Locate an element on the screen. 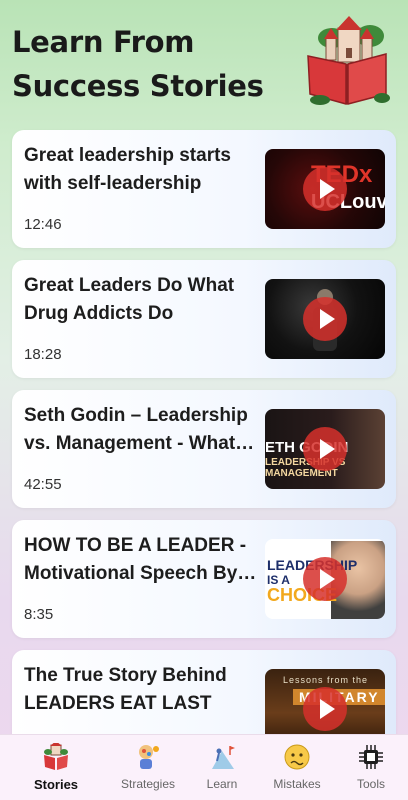 This screenshot has width=408, height=800. header: Learn From Success Stories is located at coordinates (204, 59).